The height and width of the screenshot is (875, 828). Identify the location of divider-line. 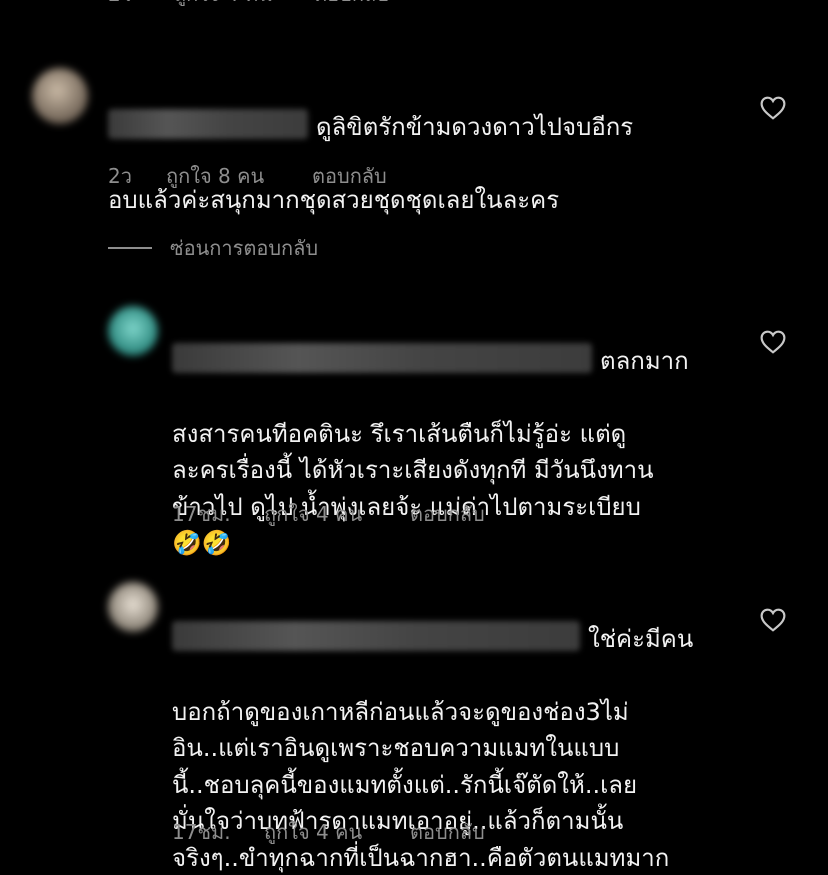
(130, 248).